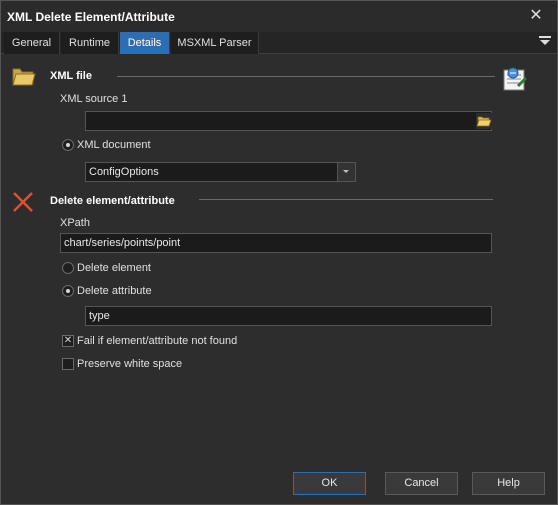  Describe the element at coordinates (71, 76) in the screenshot. I see `xml-file-section-title: XML file` at that location.